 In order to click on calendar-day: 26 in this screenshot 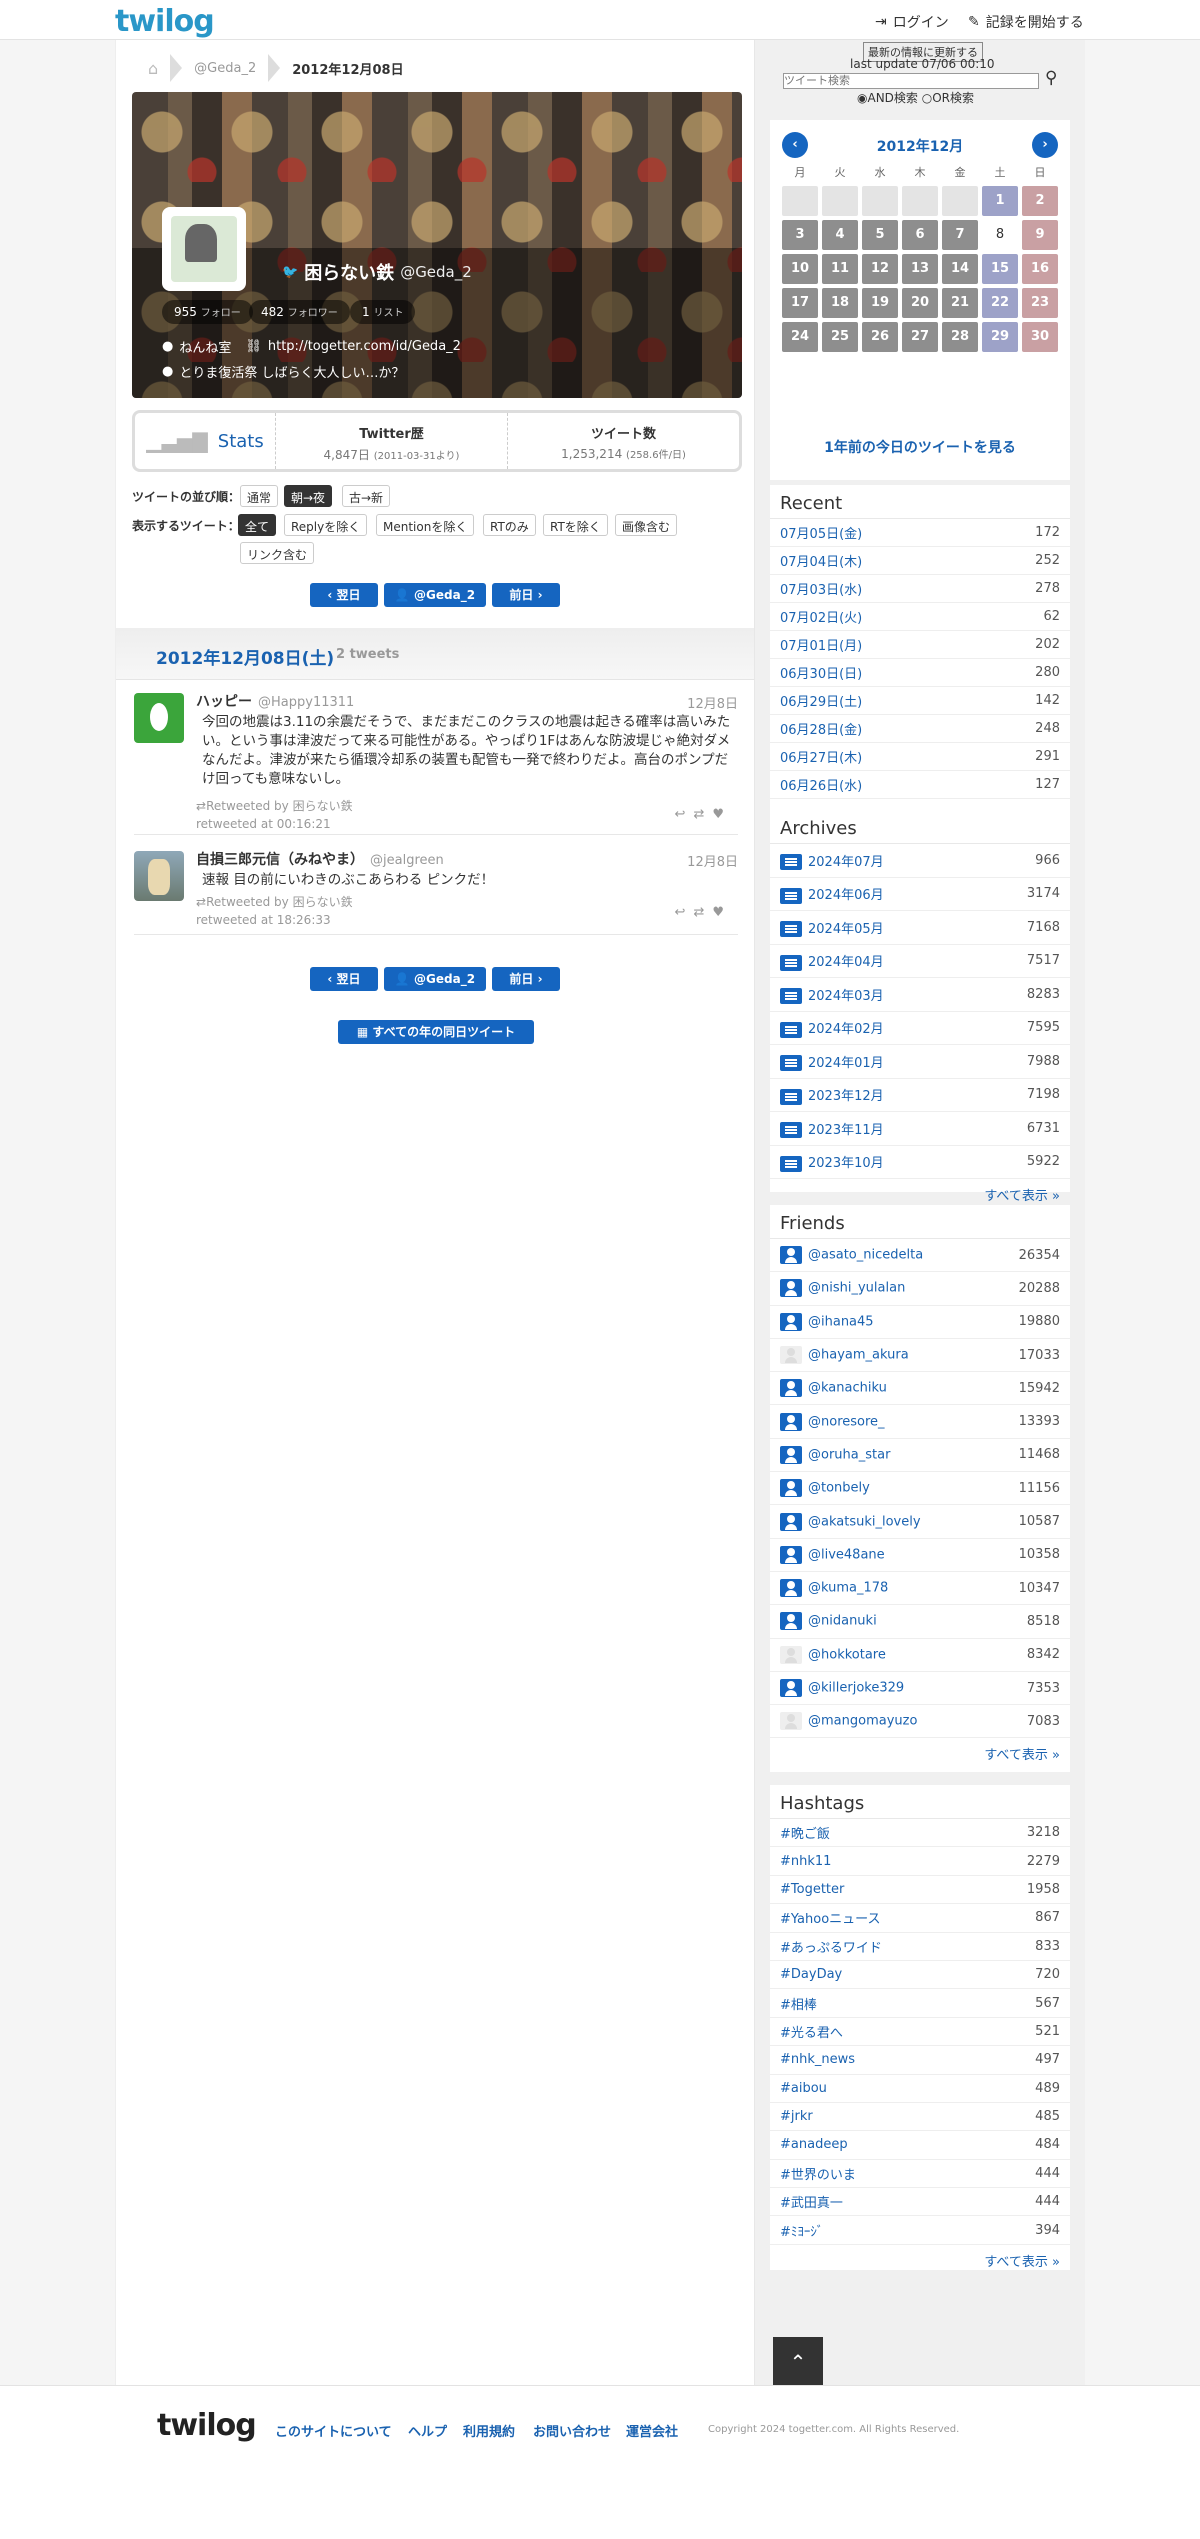, I will do `click(880, 337)`.